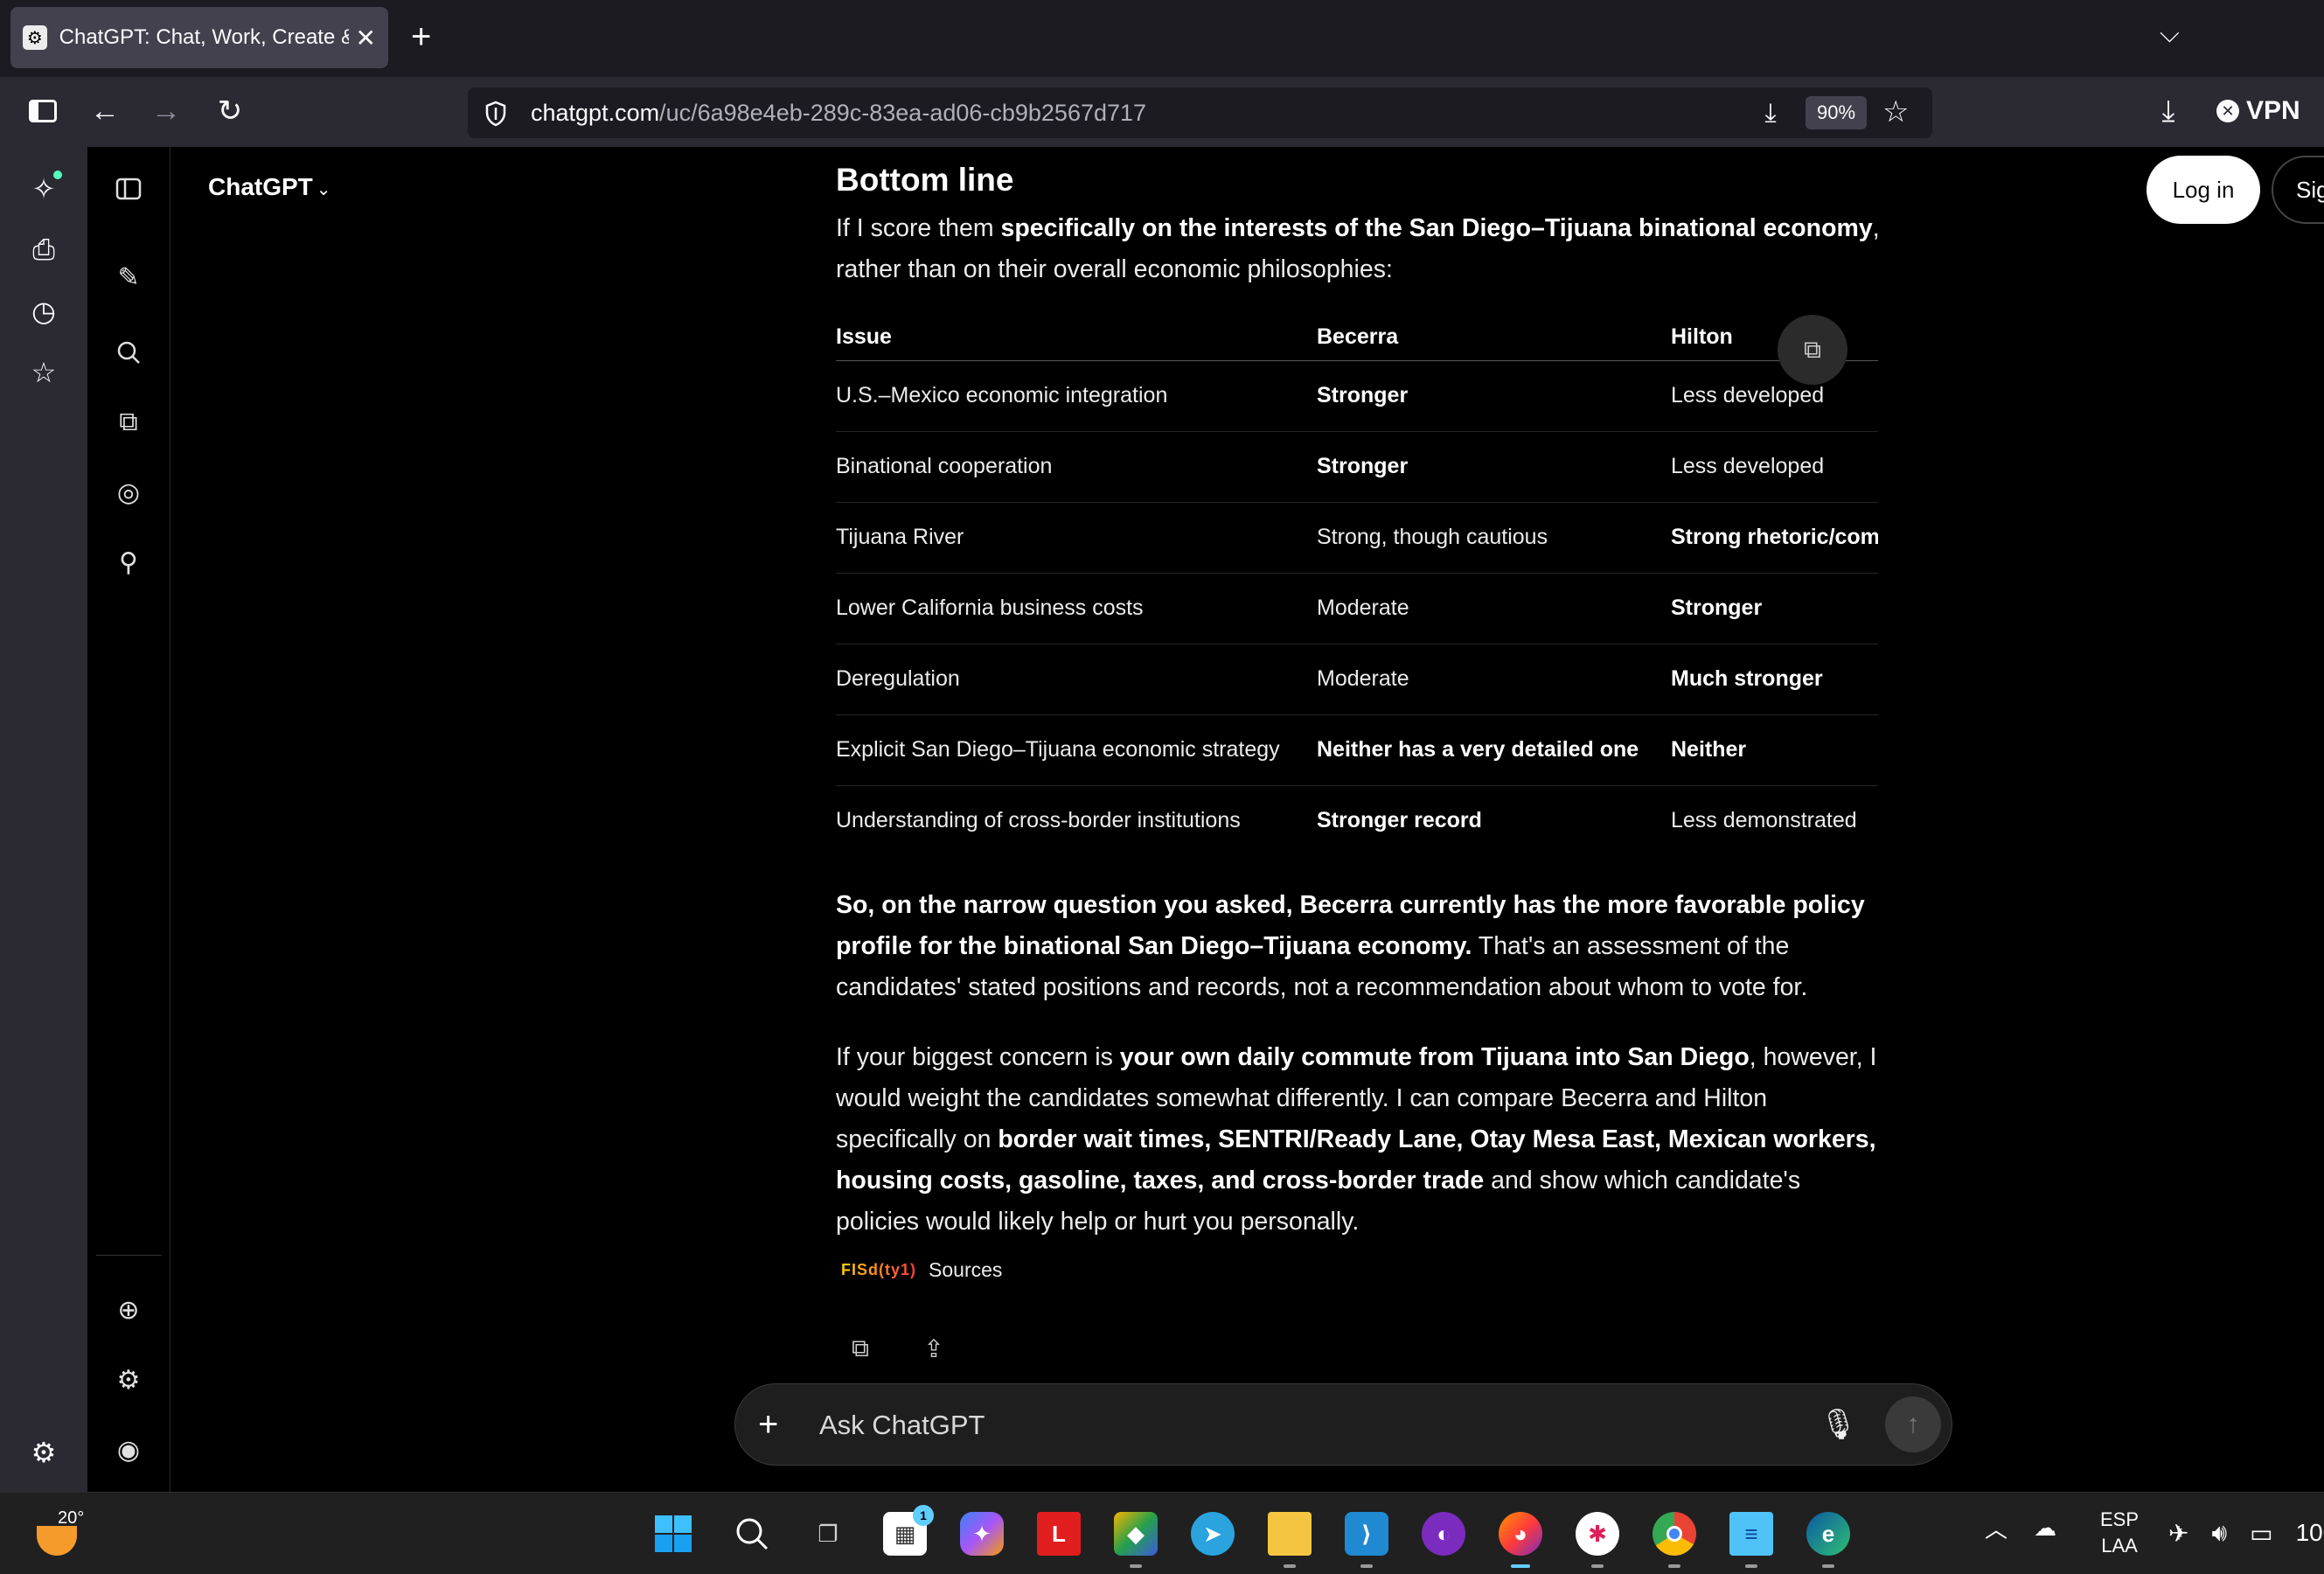 This screenshot has height=1574, width=2324. Describe the element at coordinates (1774, 538) in the screenshot. I see `table-cell-hilton: Strong rhetoric/commitment` at that location.